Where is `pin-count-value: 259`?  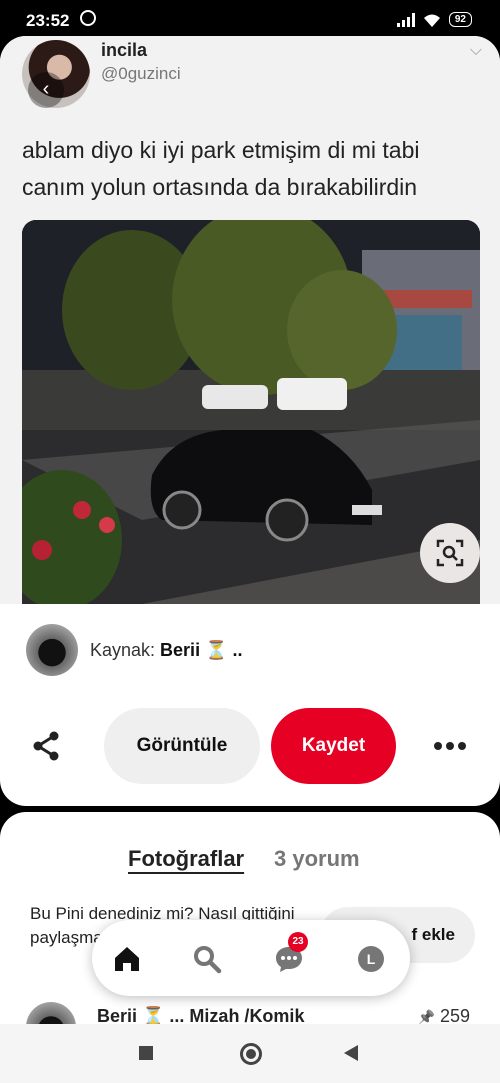 pin-count-value: 259 is located at coordinates (454, 1015).